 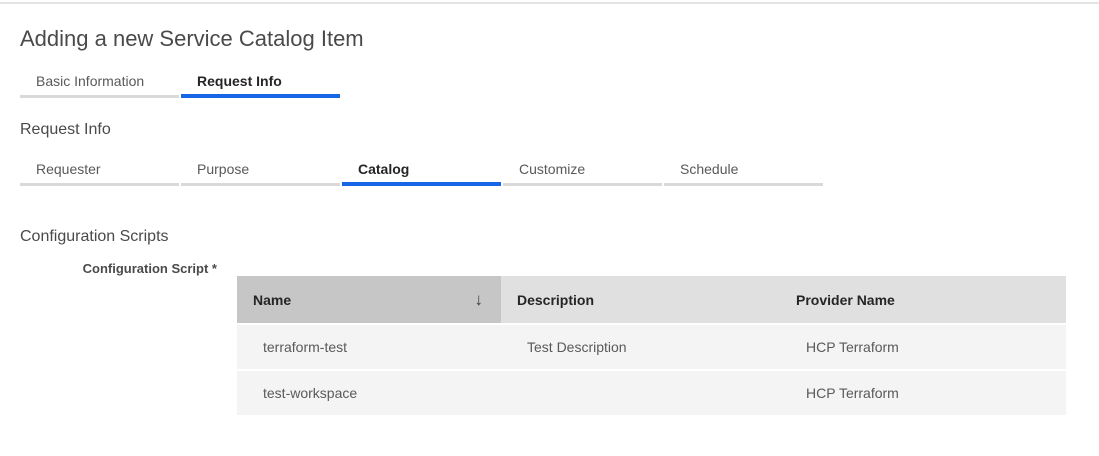 I want to click on column-header-description: Description, so click(x=640, y=299).